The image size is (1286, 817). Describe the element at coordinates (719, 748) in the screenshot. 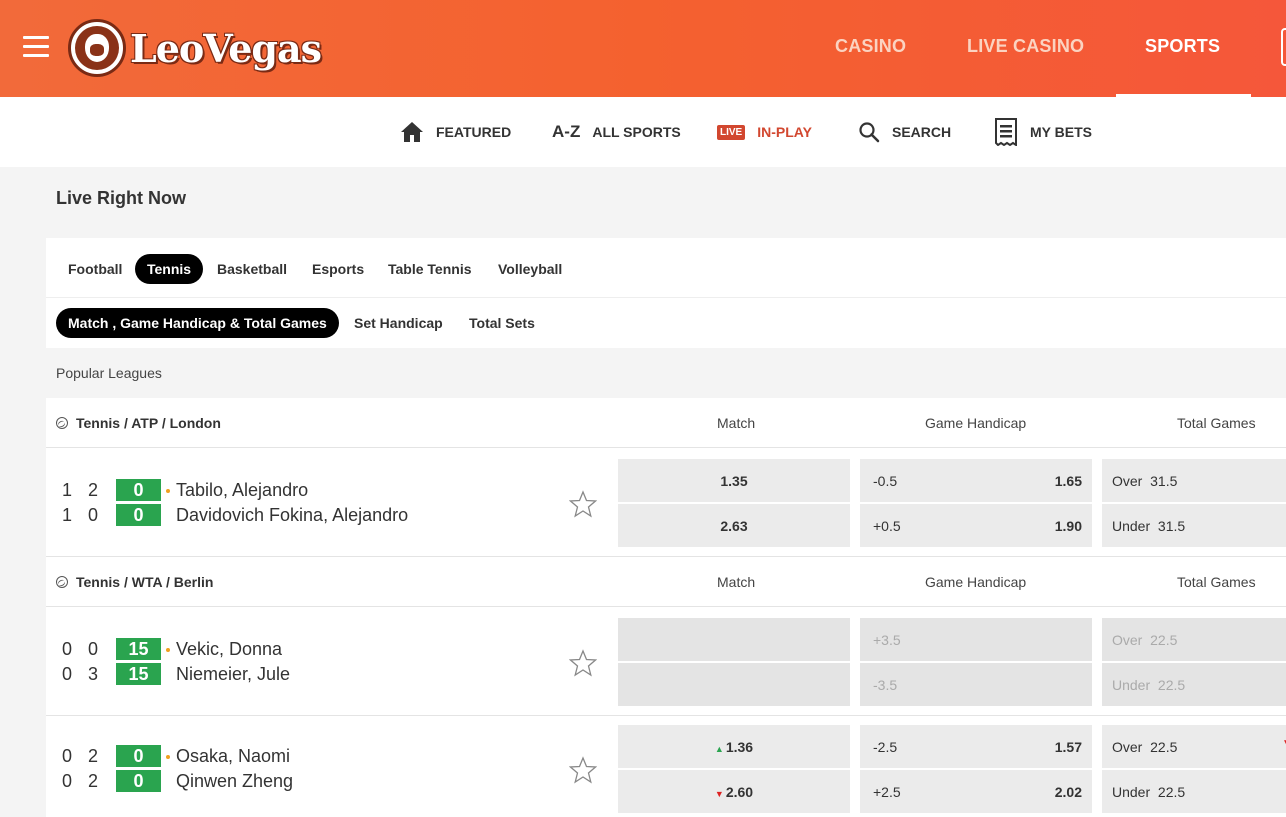

I see `trend-up-icon: ▲` at that location.